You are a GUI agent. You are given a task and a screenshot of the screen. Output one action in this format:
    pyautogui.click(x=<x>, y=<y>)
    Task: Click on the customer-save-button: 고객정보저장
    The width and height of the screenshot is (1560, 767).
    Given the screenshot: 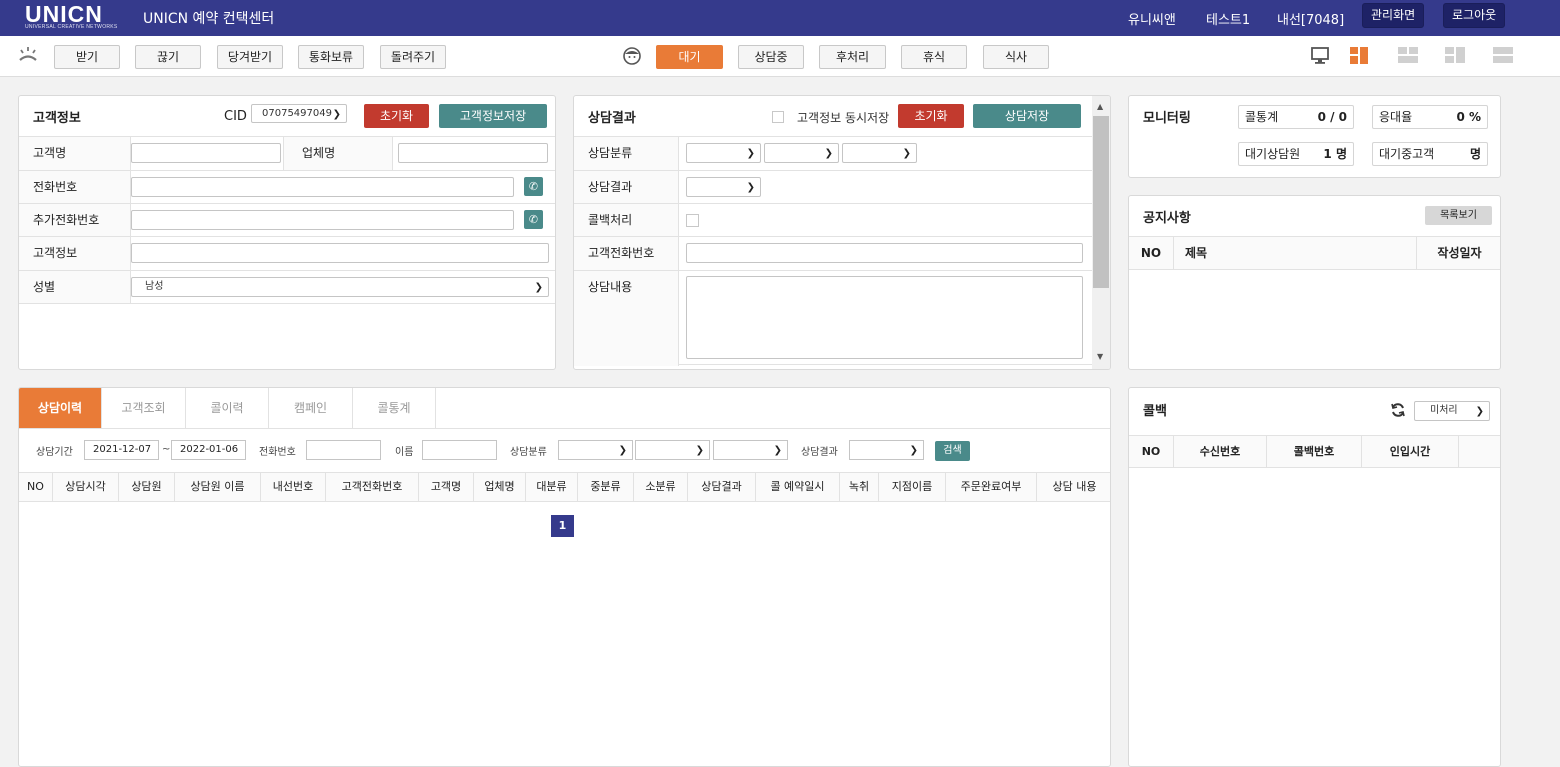 What is the action you would take?
    pyautogui.click(x=493, y=116)
    